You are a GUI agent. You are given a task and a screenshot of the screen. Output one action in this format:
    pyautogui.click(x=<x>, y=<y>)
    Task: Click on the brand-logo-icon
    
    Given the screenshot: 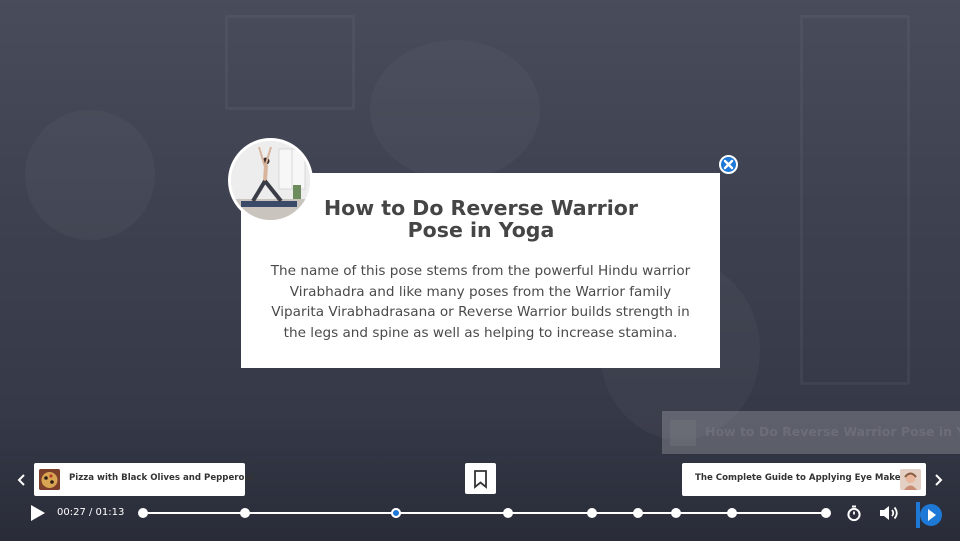 What is the action you would take?
    pyautogui.click(x=929, y=515)
    